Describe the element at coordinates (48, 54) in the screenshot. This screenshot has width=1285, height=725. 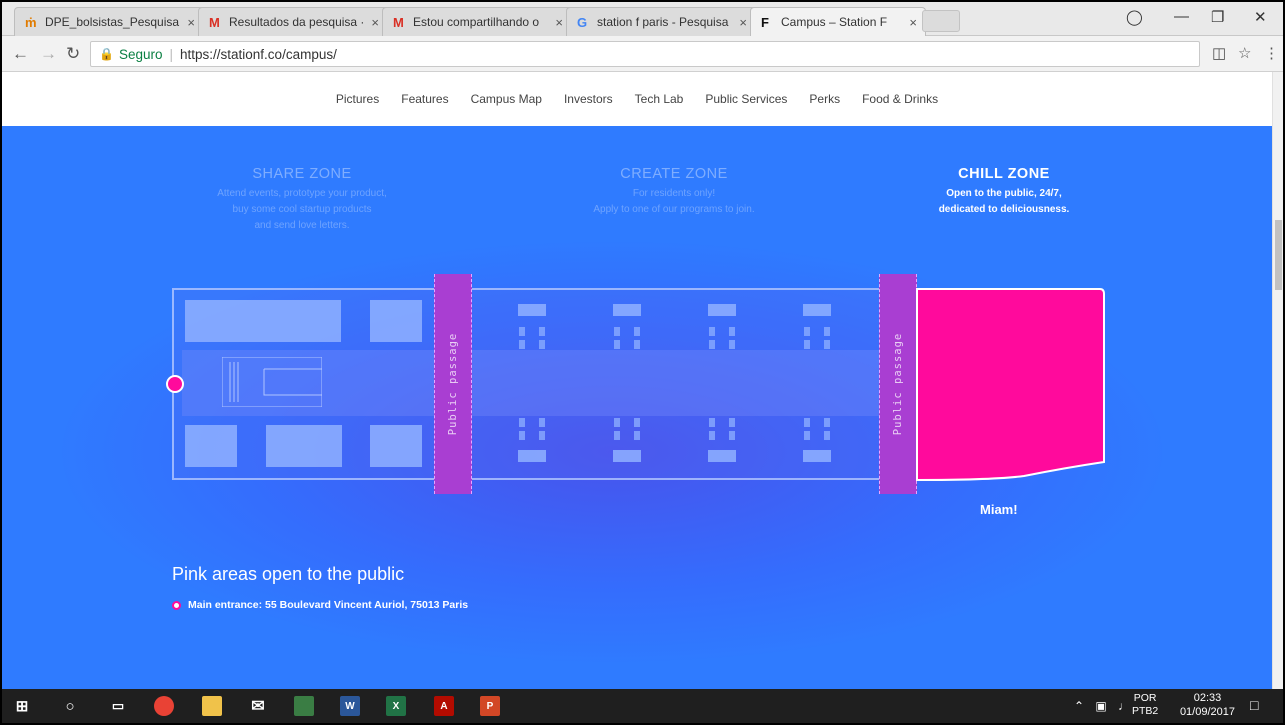
I see `forward-icon: →` at that location.